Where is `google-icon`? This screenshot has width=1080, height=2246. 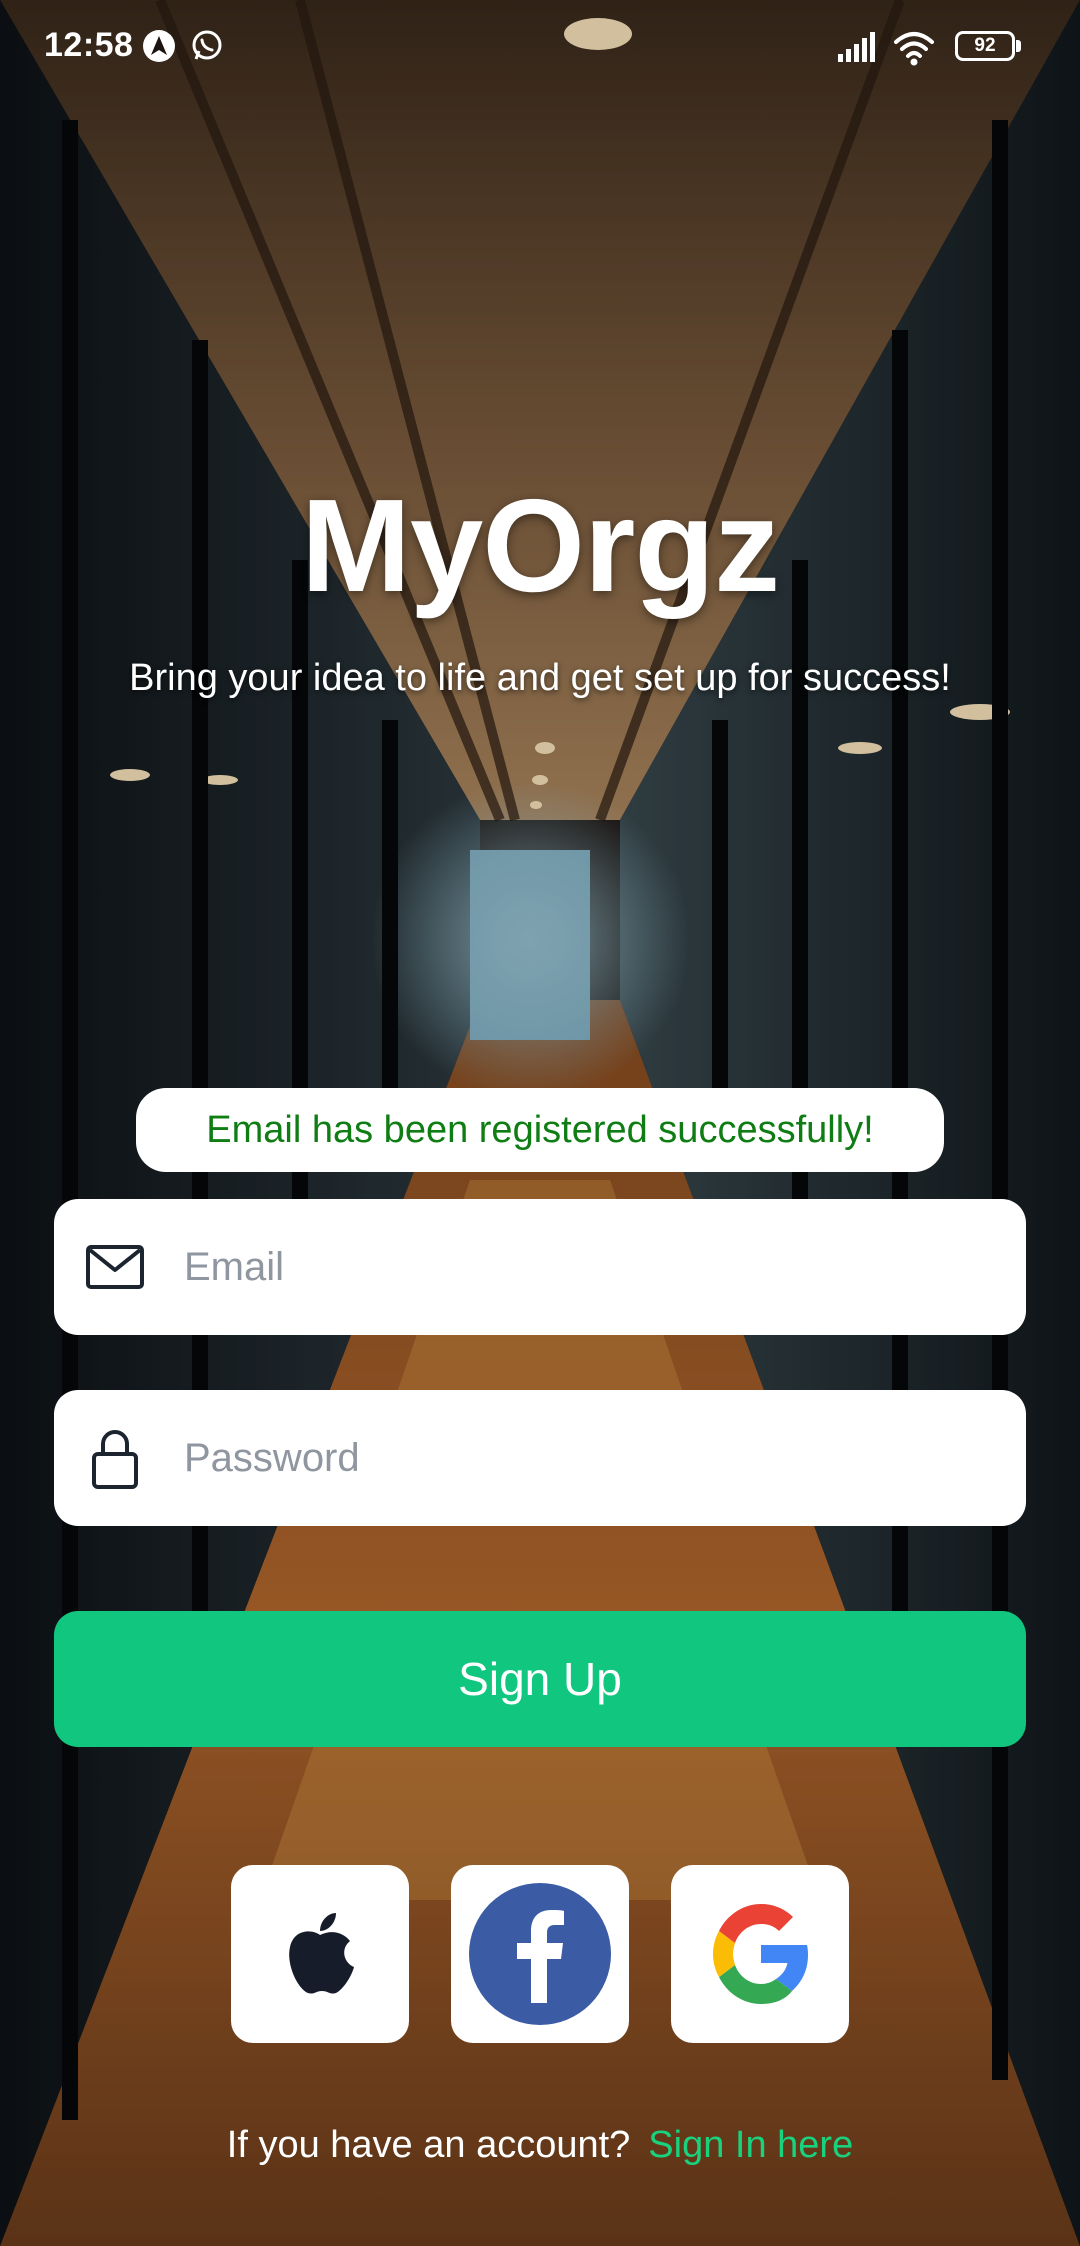
google-icon is located at coordinates (760, 1954).